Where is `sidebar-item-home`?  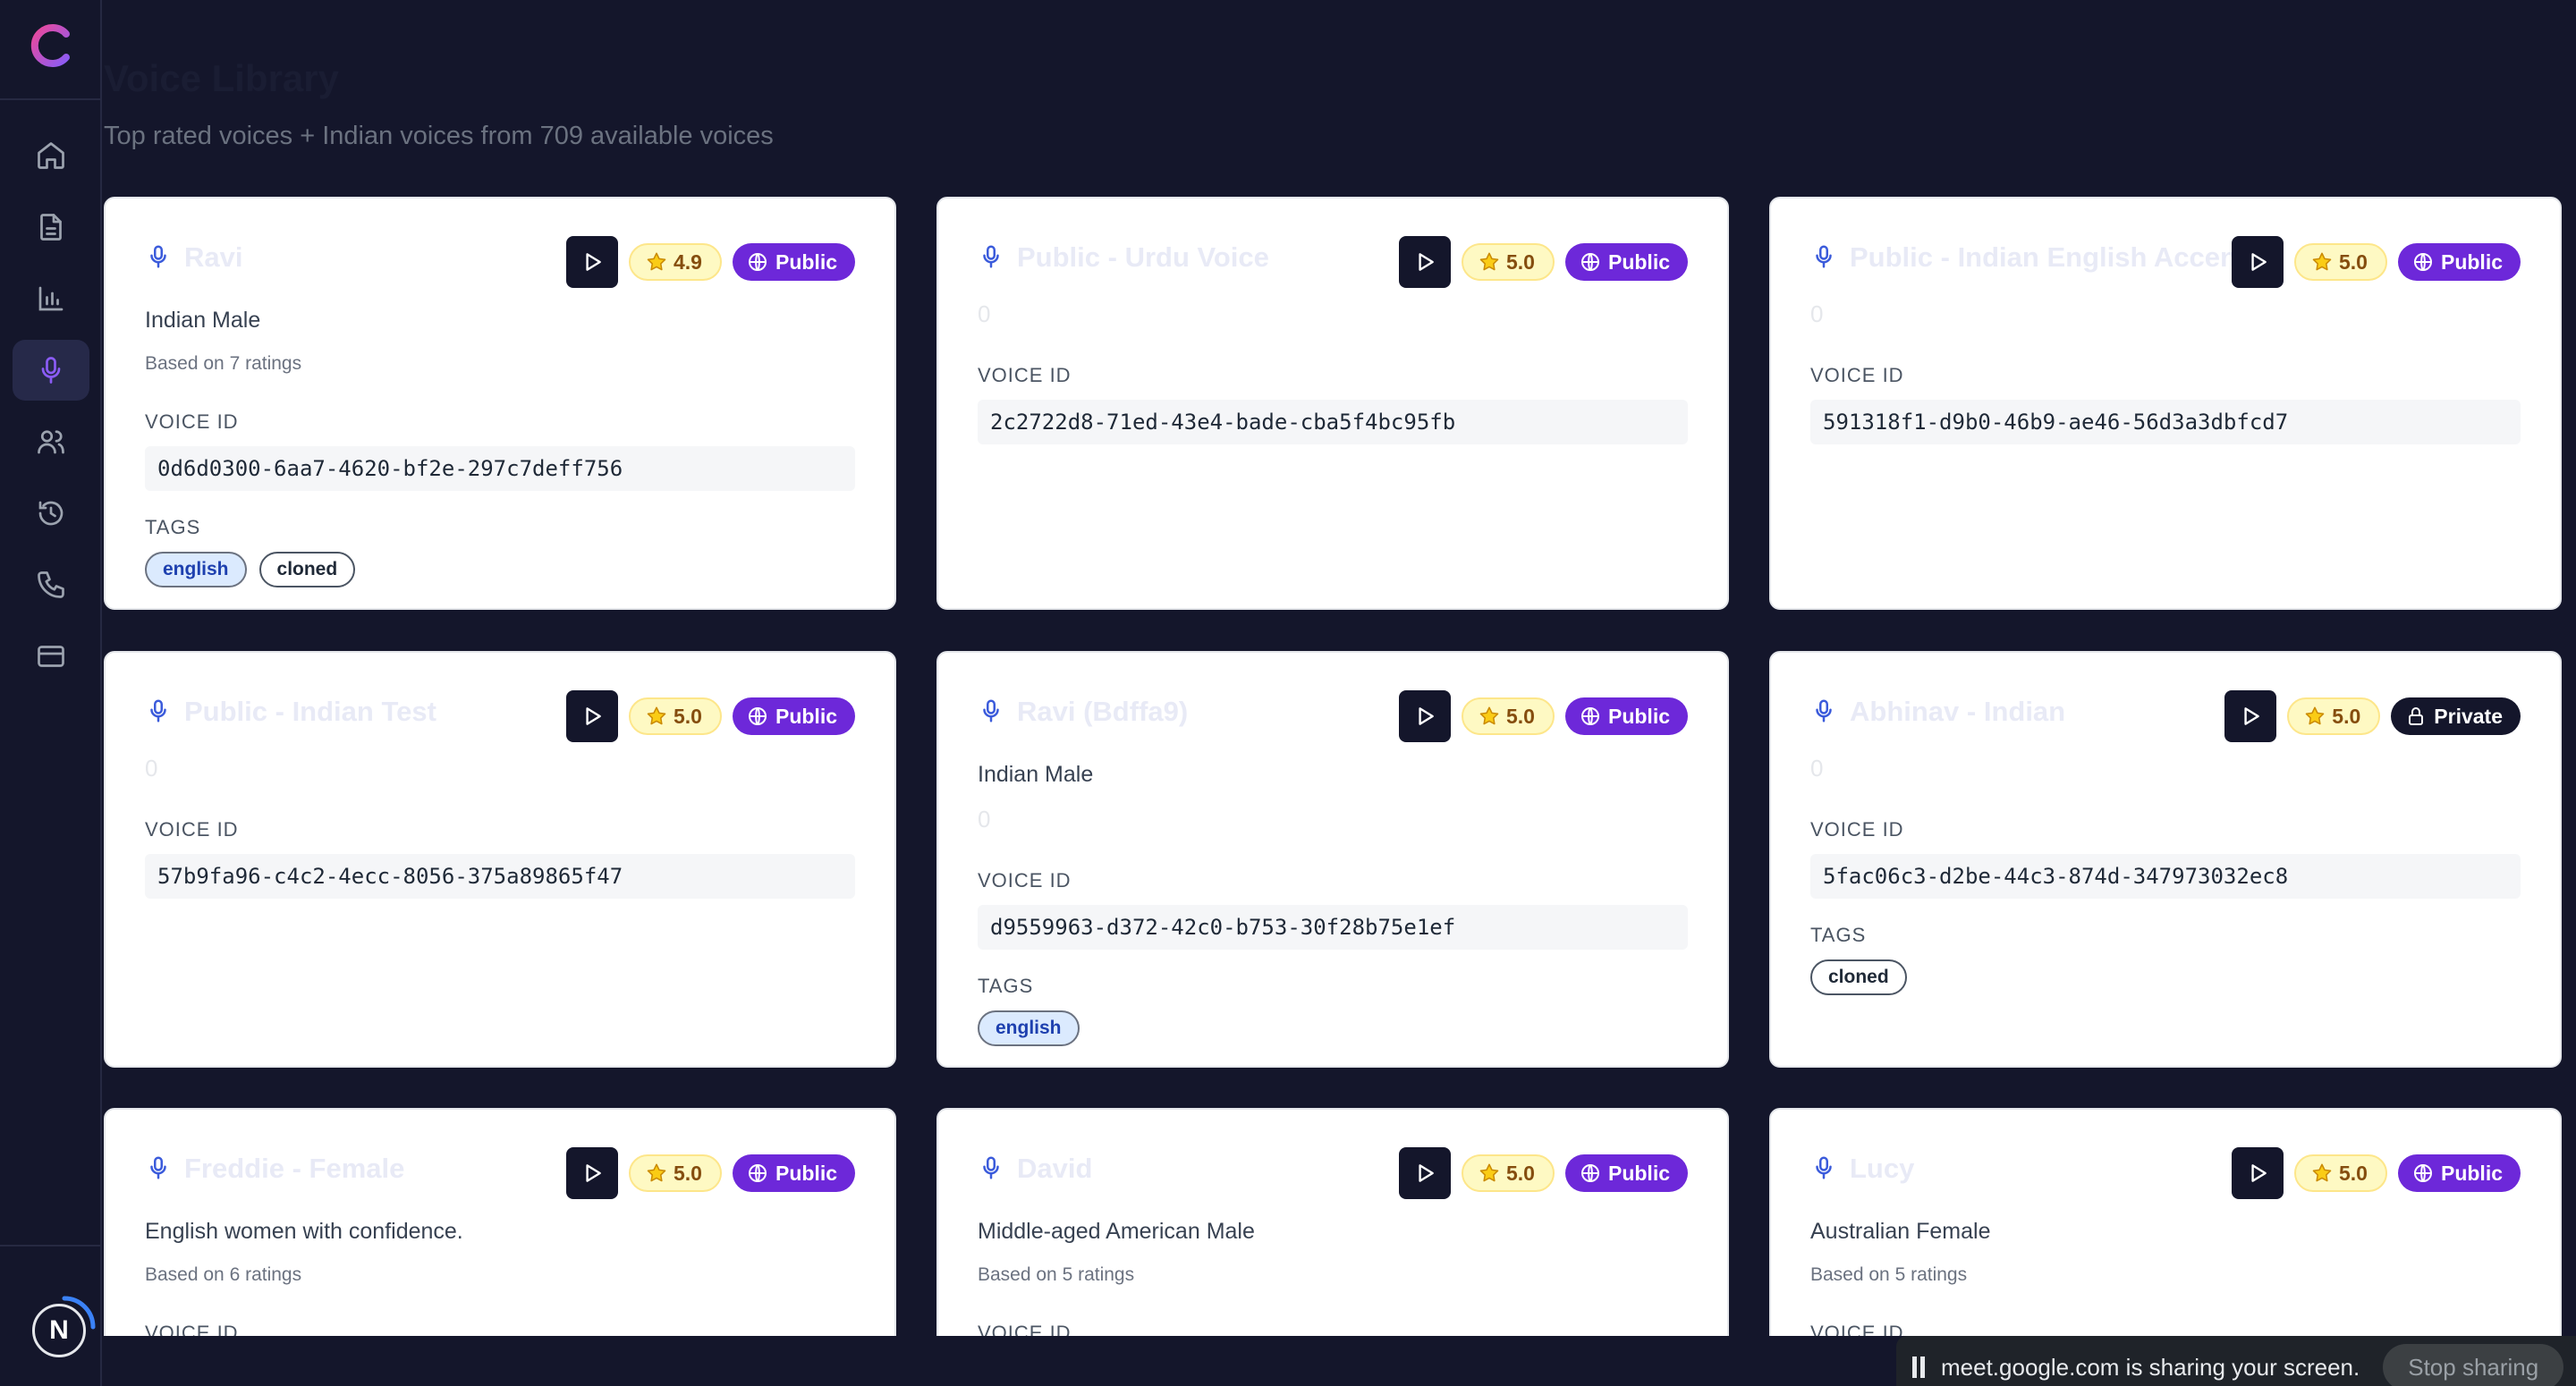
sidebar-item-home is located at coordinates (51, 155).